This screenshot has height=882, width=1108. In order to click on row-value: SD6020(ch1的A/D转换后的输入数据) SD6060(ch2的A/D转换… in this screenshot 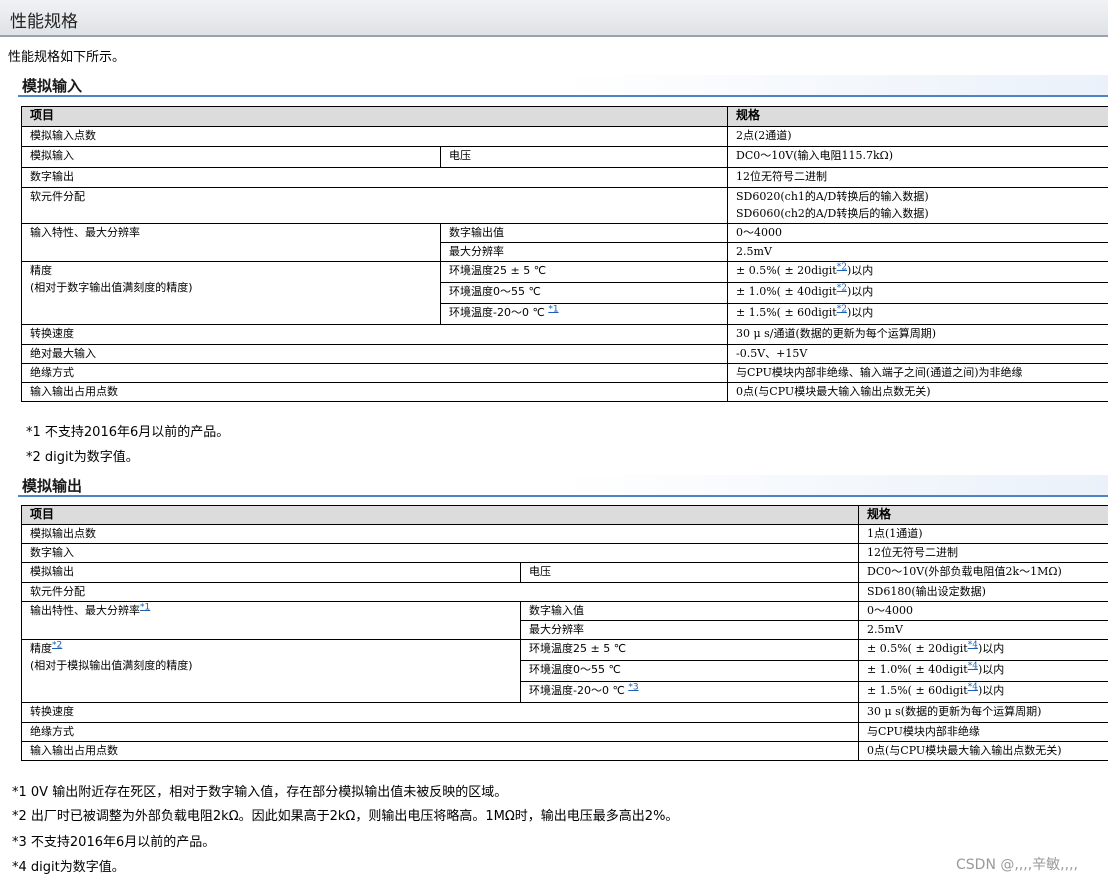, I will do `click(917, 205)`.